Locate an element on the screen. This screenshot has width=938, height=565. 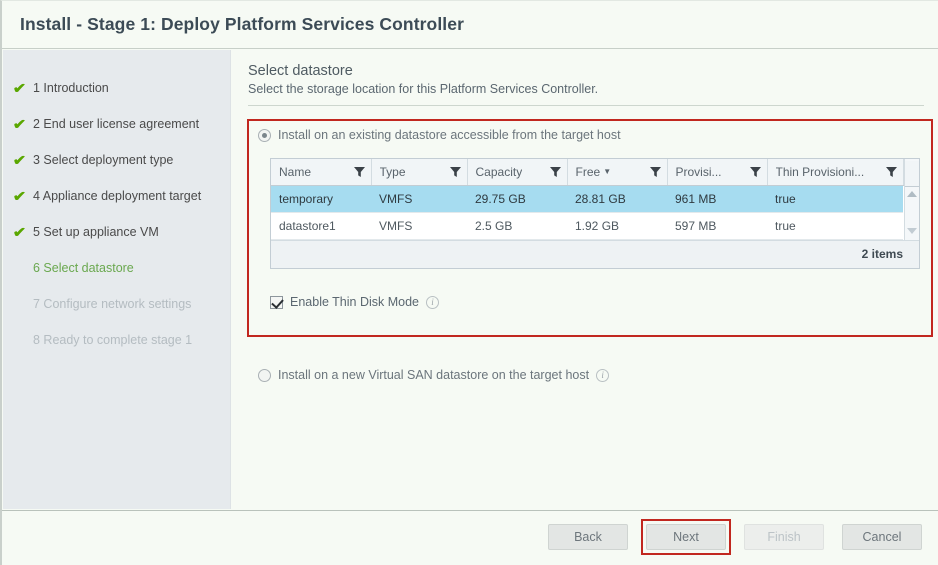
table-cell-free: 28.81 GB is located at coordinates (617, 199).